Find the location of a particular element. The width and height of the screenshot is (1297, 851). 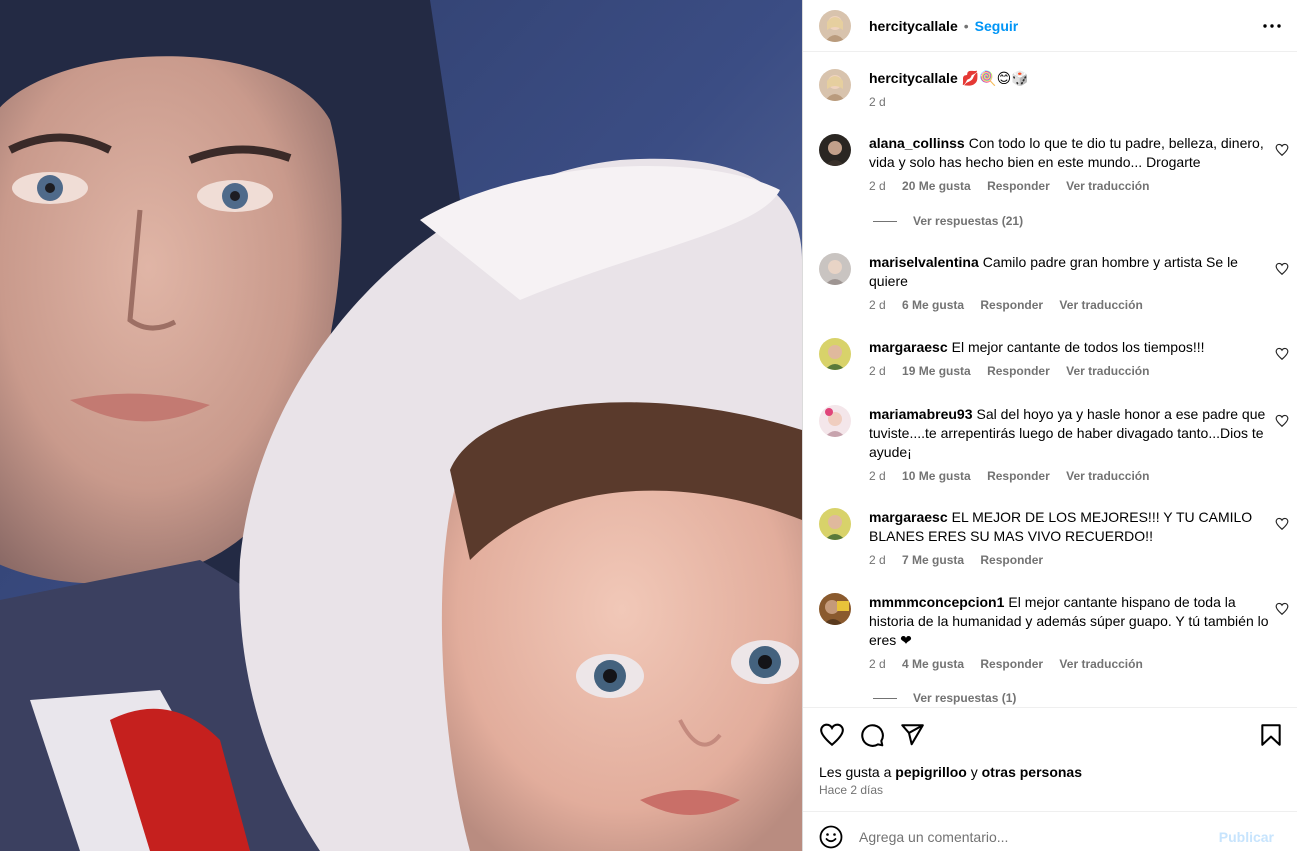

comment-likes: 10 Me gusta is located at coordinates (936, 476).